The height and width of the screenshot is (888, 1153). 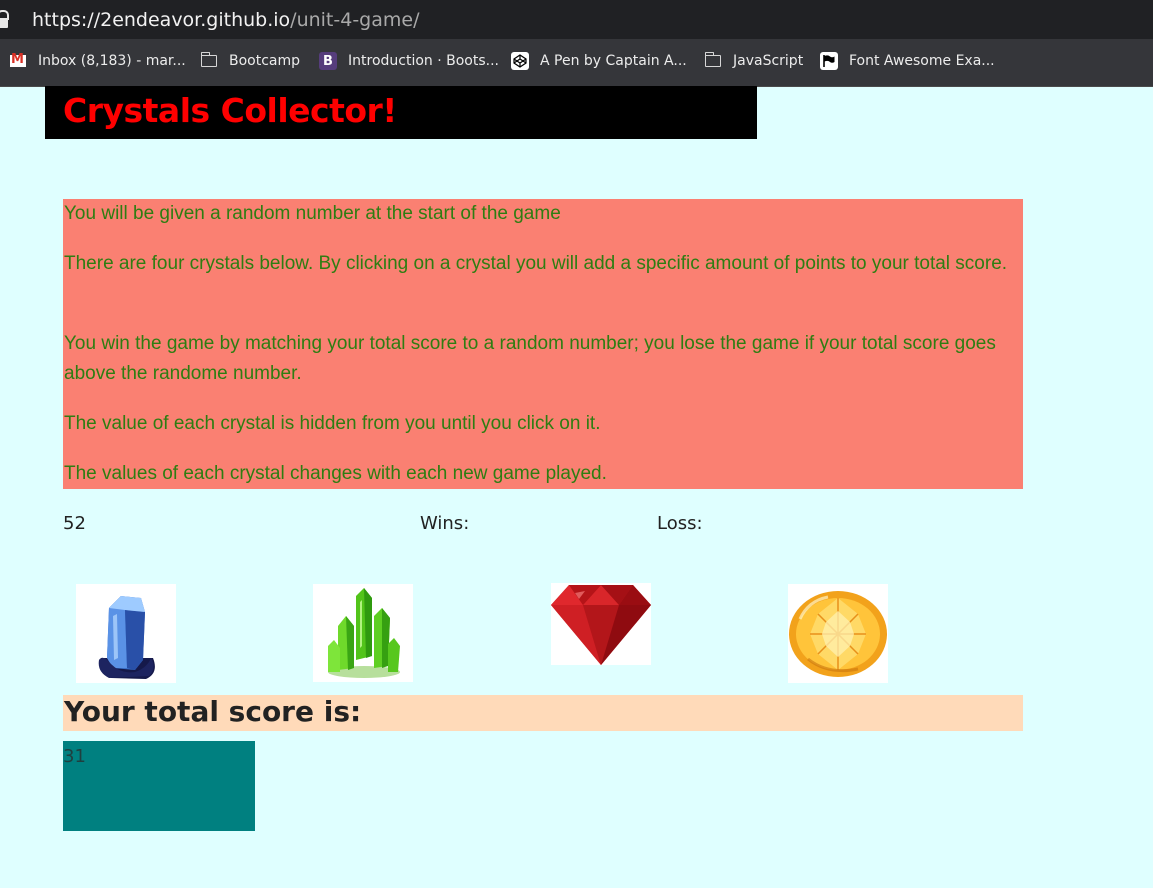 What do you see at coordinates (4, 19) in the screenshot?
I see `lock-icon` at bounding box center [4, 19].